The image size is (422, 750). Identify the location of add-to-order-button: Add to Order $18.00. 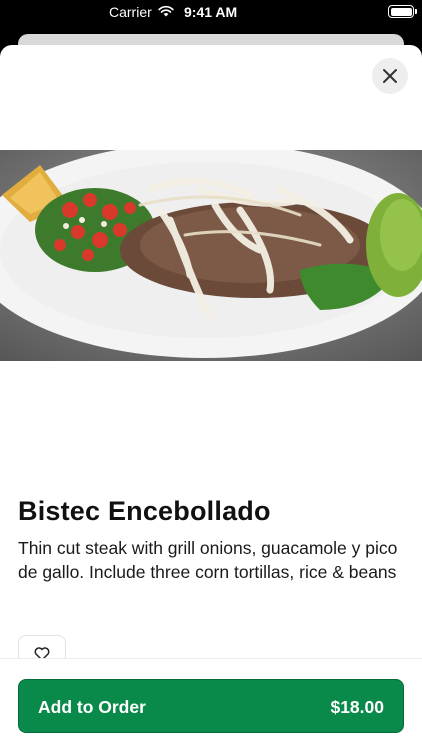
(211, 706).